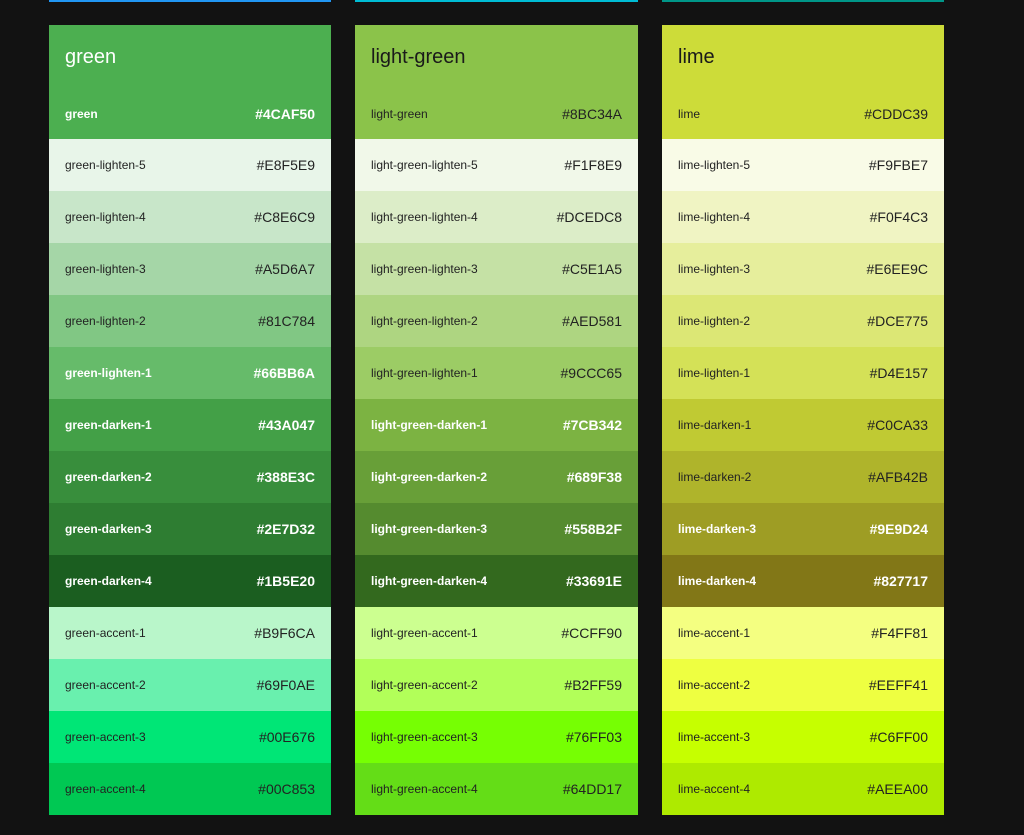  Describe the element at coordinates (429, 477) in the screenshot. I see `color-name: light-green-darken-2` at that location.